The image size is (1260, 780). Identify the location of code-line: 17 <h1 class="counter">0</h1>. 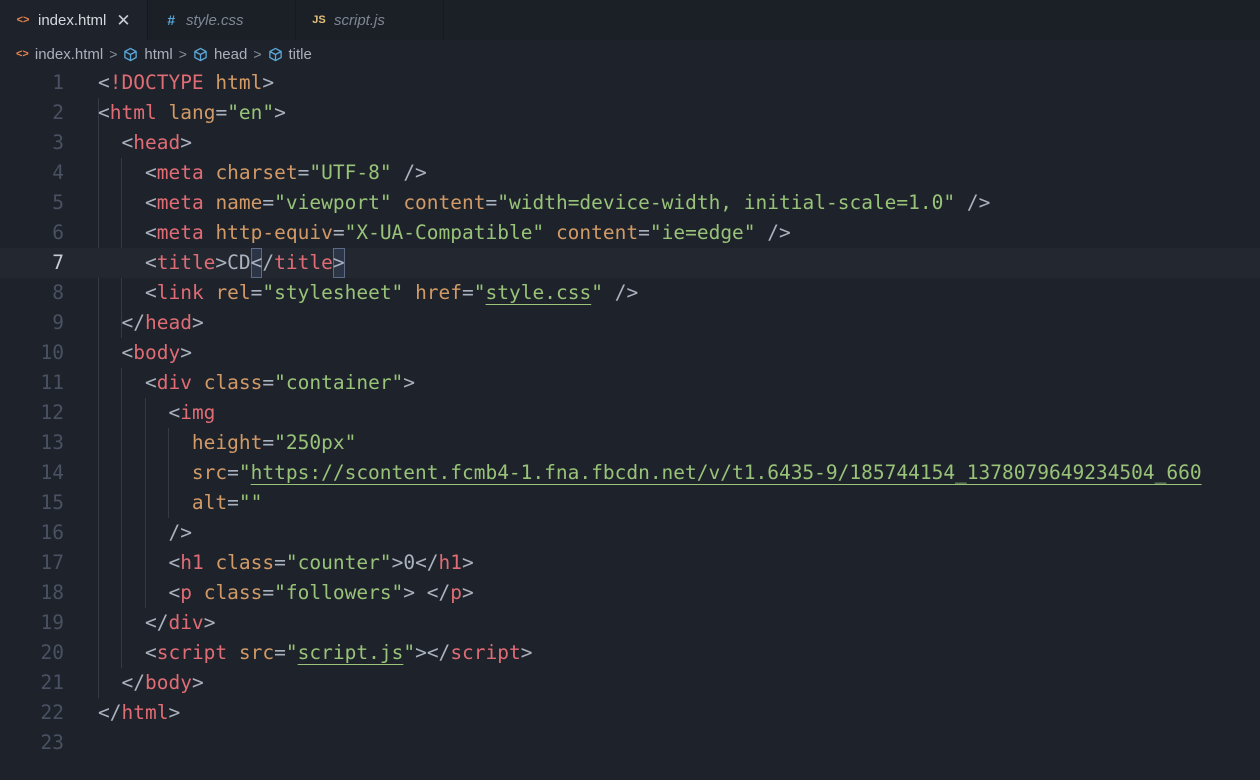
(630, 563).